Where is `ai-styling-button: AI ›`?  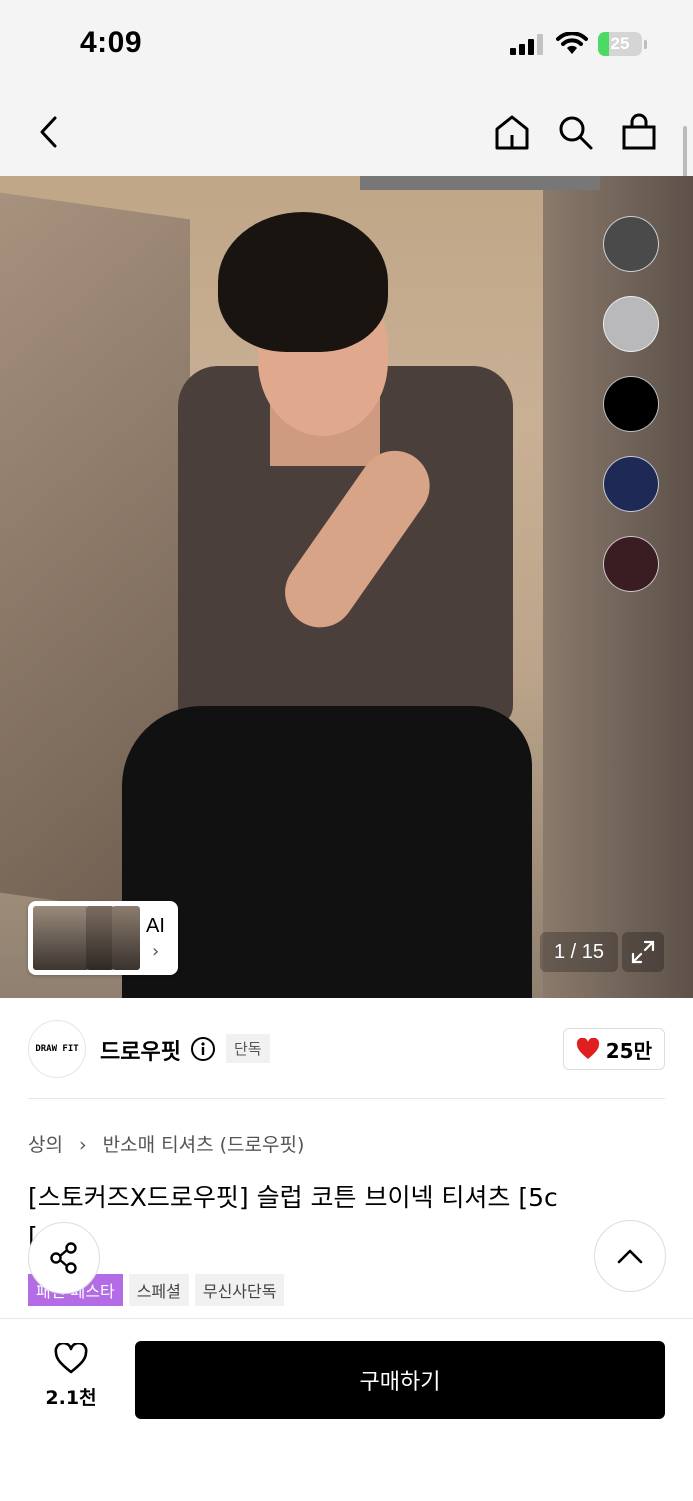
ai-styling-button: AI › is located at coordinates (103, 938).